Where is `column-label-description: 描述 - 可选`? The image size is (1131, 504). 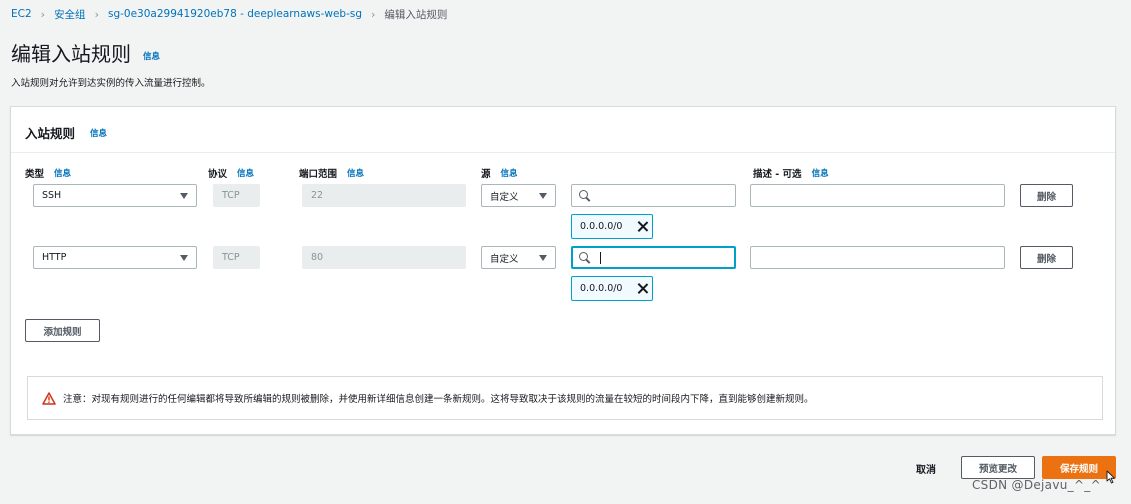
column-label-description: 描述 - 可选 is located at coordinates (777, 174).